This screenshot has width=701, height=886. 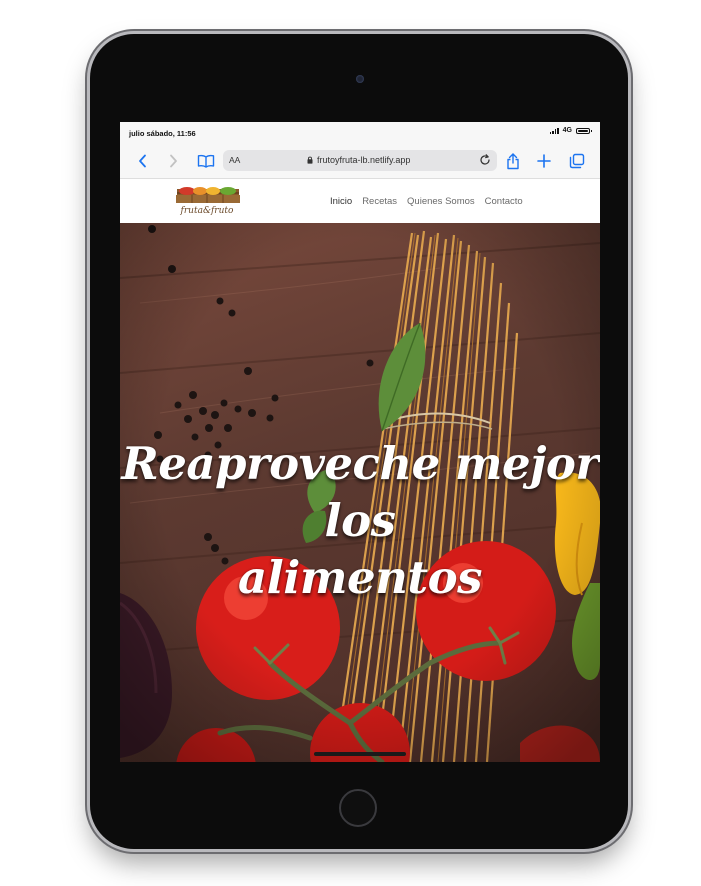 I want to click on plus-icon, so click(x=544, y=161).